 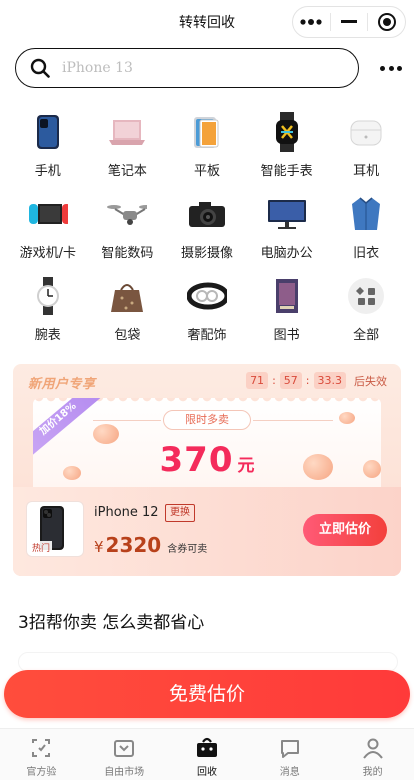 I want to click on message-icon, so click(x=290, y=748).